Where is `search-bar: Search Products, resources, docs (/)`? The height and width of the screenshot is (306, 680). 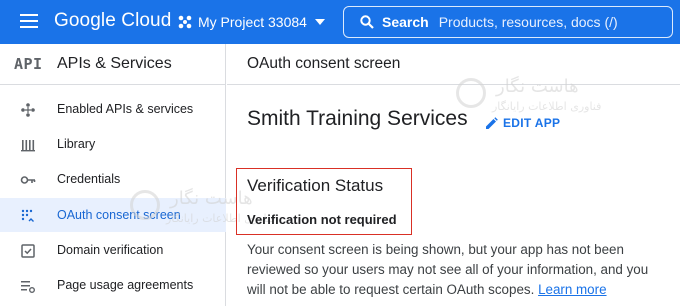
search-bar: Search Products, resources, docs (/) is located at coordinates (508, 22).